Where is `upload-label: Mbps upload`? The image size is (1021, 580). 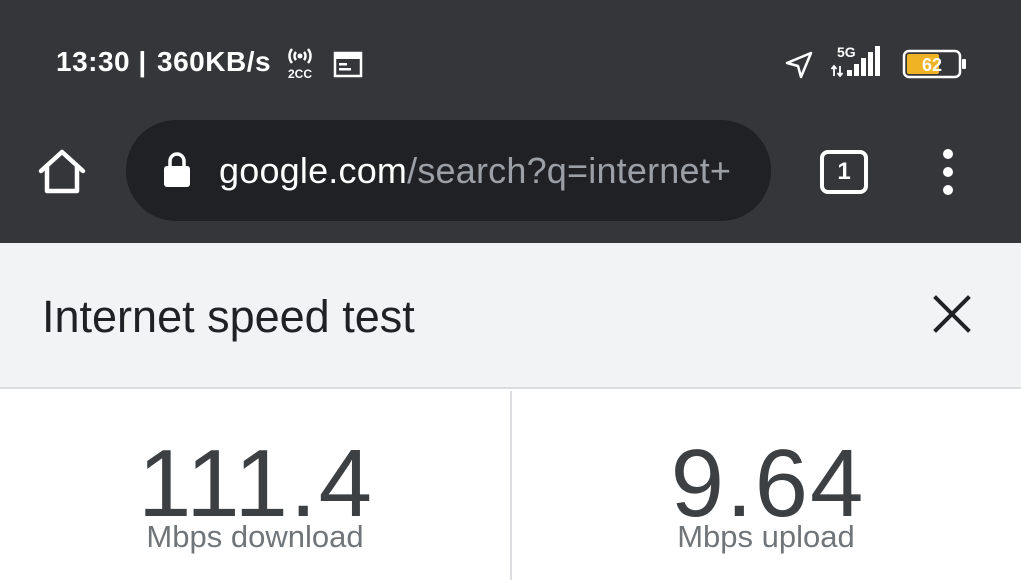 upload-label: Mbps upload is located at coordinates (766, 536).